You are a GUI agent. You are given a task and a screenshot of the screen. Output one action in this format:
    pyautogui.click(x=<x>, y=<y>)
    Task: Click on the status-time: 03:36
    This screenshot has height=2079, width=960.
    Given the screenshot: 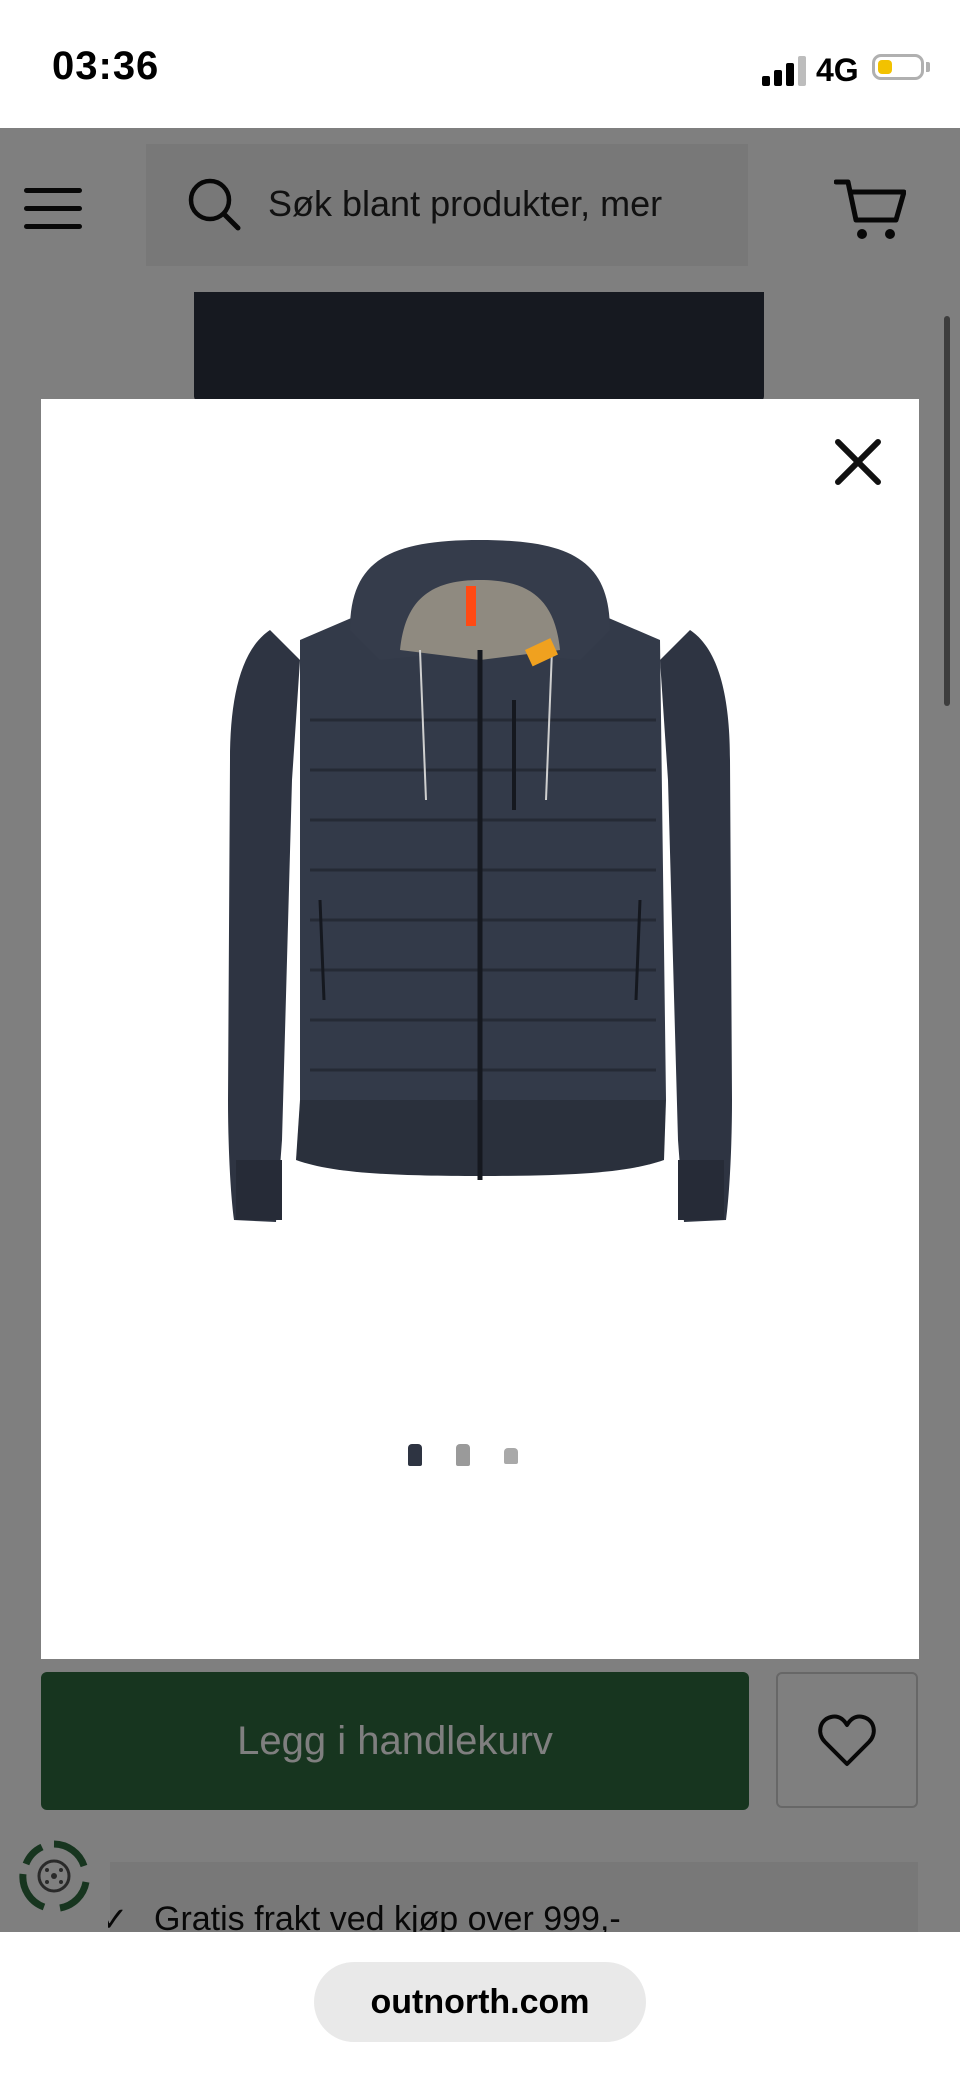 What is the action you would take?
    pyautogui.click(x=106, y=66)
    